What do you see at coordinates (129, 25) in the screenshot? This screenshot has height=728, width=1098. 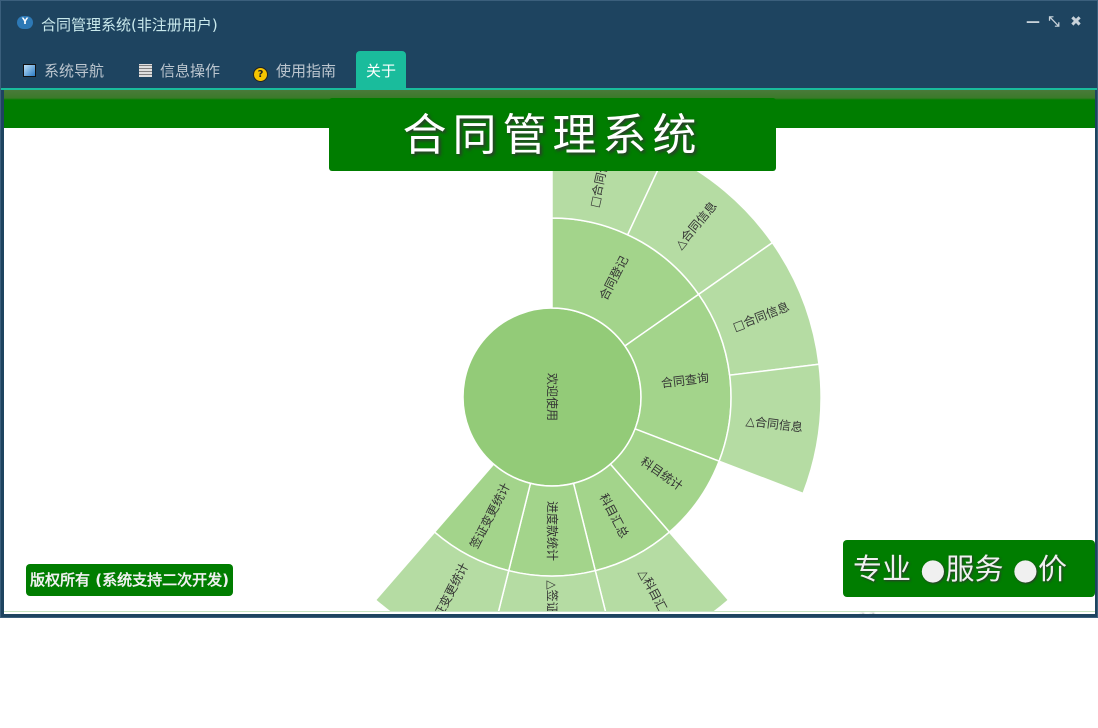 I see `window-title: 合同管理系统(非注册用户)` at bounding box center [129, 25].